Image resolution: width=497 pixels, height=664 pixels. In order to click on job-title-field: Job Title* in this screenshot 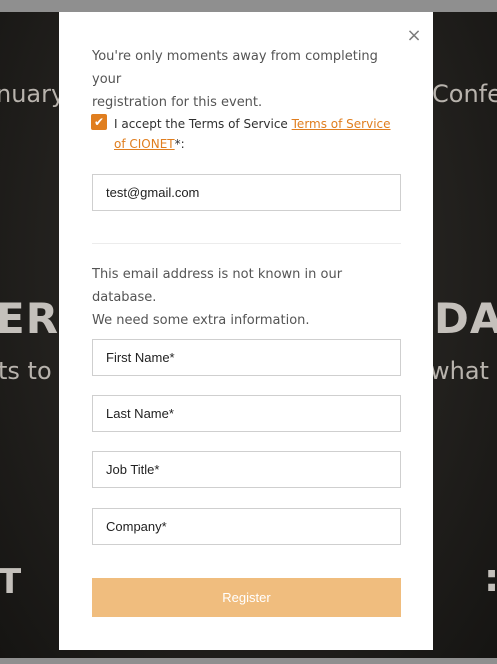, I will do `click(246, 469)`.